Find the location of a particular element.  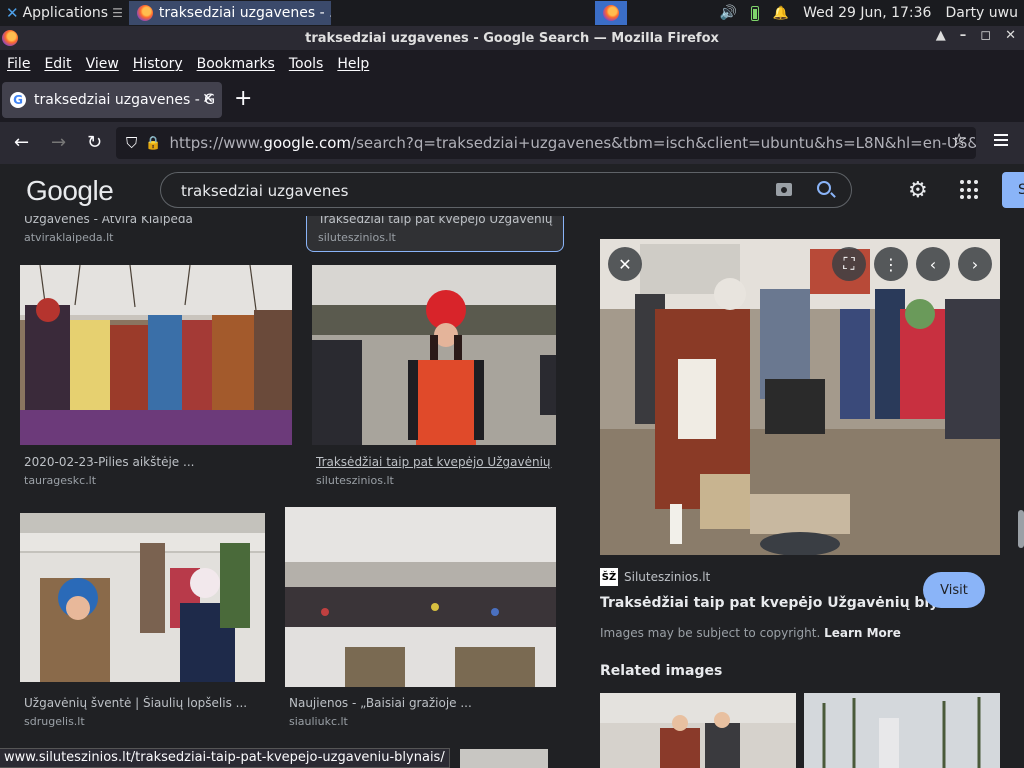

forward-arrow-icon: → is located at coordinates (58, 142).